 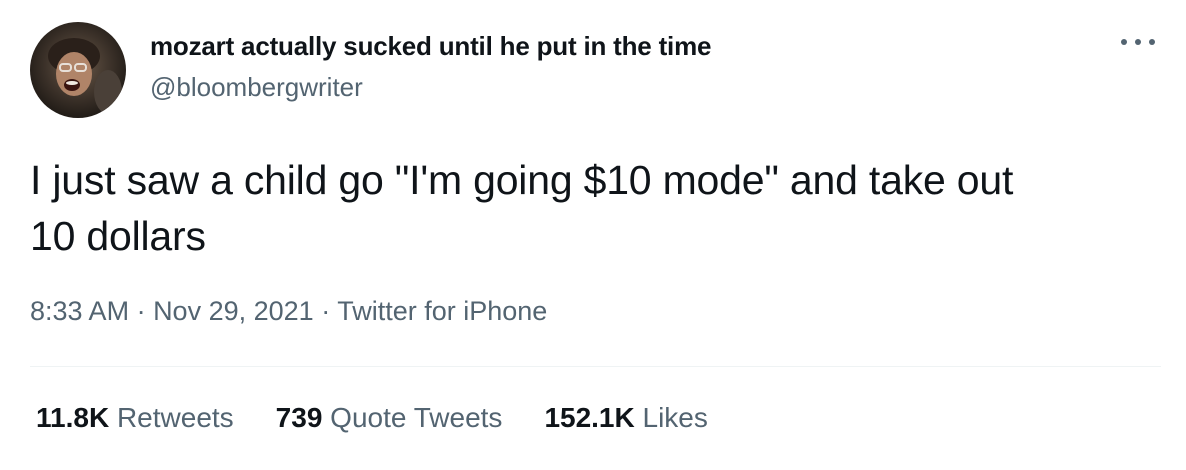 I want to click on tweet-text-line: 10 dollars, so click(x=118, y=236).